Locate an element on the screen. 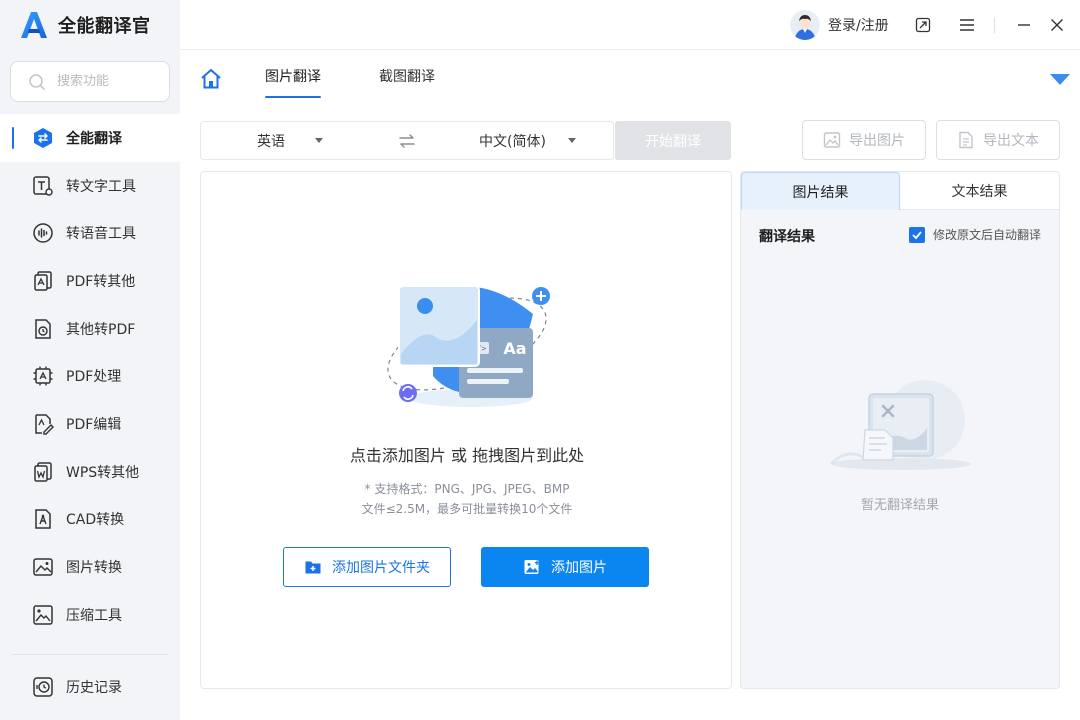 The height and width of the screenshot is (720, 1080). empty-result-icon is located at coordinates (900, 425).